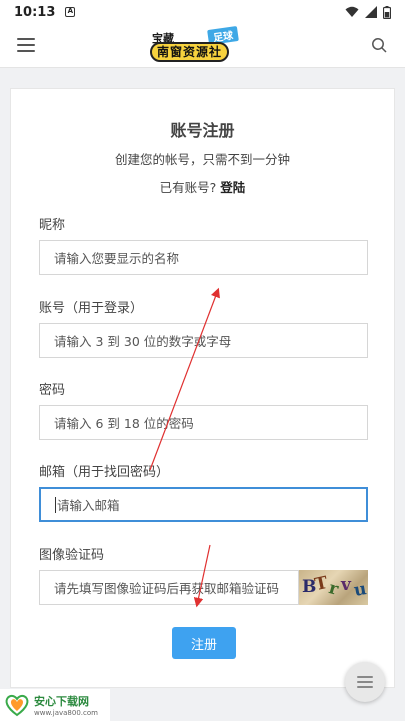 The image size is (405, 721). Describe the element at coordinates (203, 422) in the screenshot. I see `password-input: 请输入 6 到 18 位的密码` at that location.